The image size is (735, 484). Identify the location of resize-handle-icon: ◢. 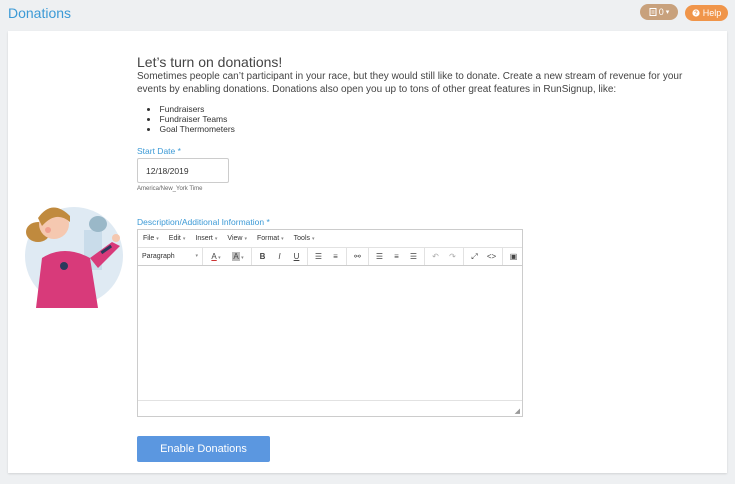
(517, 411).